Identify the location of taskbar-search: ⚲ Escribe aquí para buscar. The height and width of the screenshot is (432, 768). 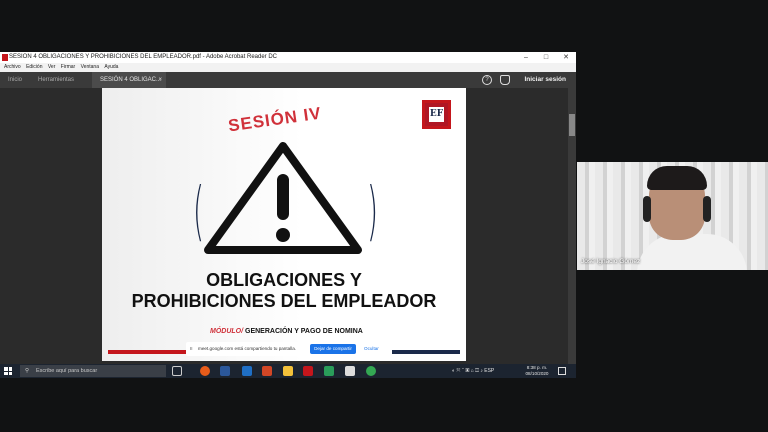
(93, 371).